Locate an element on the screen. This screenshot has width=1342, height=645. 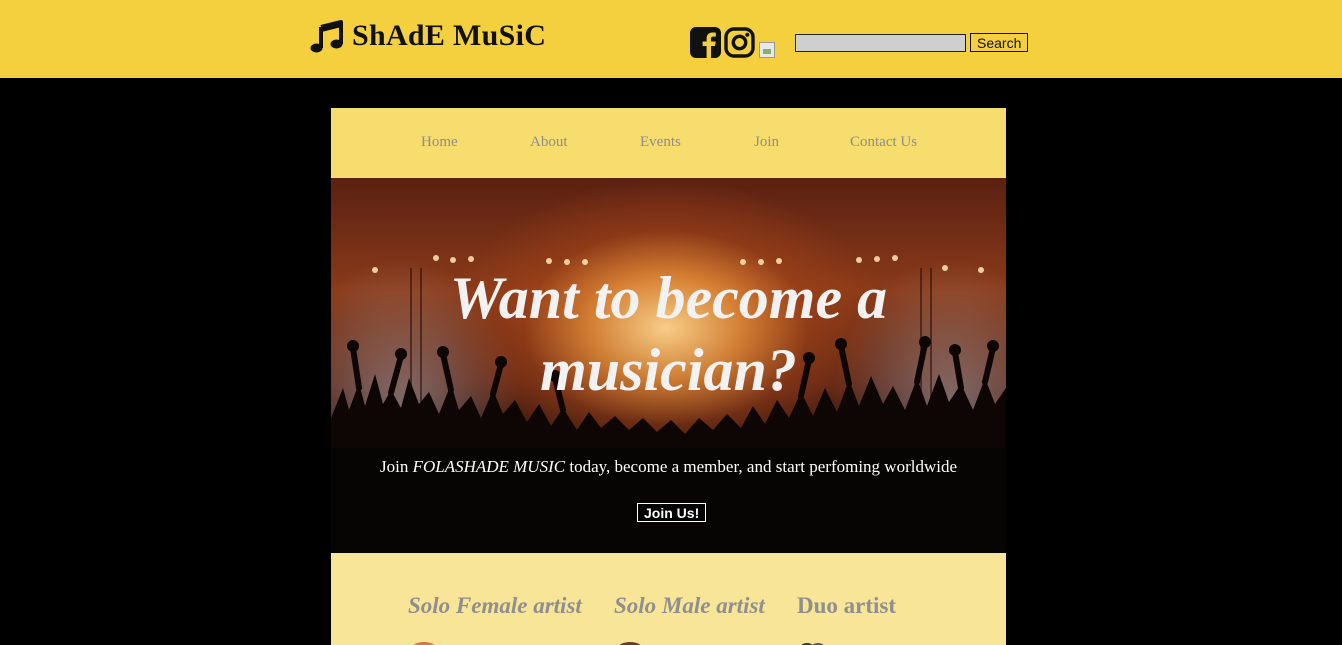
social-links is located at coordinates (732, 42).